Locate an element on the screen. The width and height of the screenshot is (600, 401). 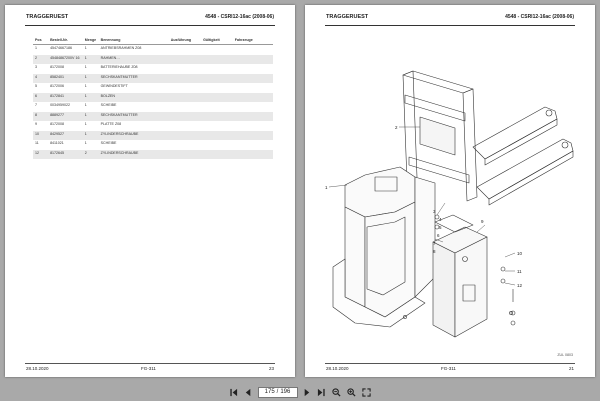
last-page-icon is located at coordinates (321, 392).